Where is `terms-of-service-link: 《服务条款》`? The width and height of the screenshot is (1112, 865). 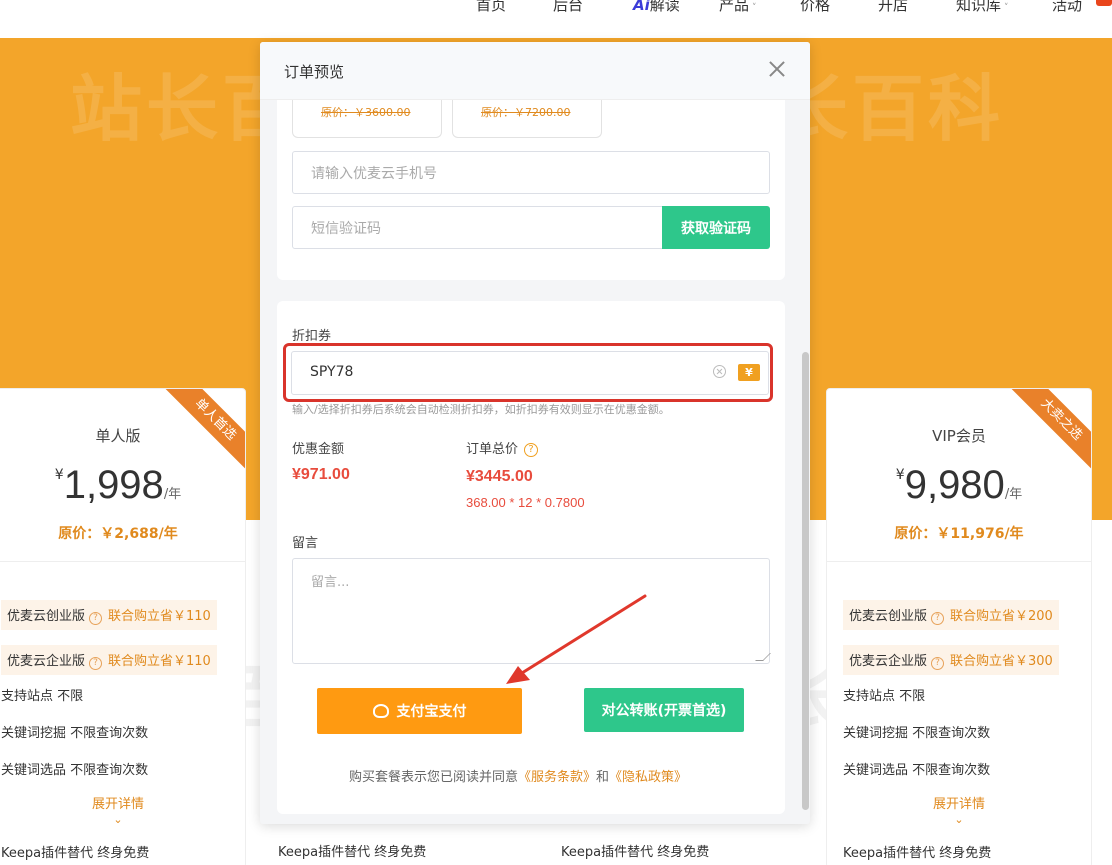
terms-of-service-link: 《服务条款》 is located at coordinates (557, 777).